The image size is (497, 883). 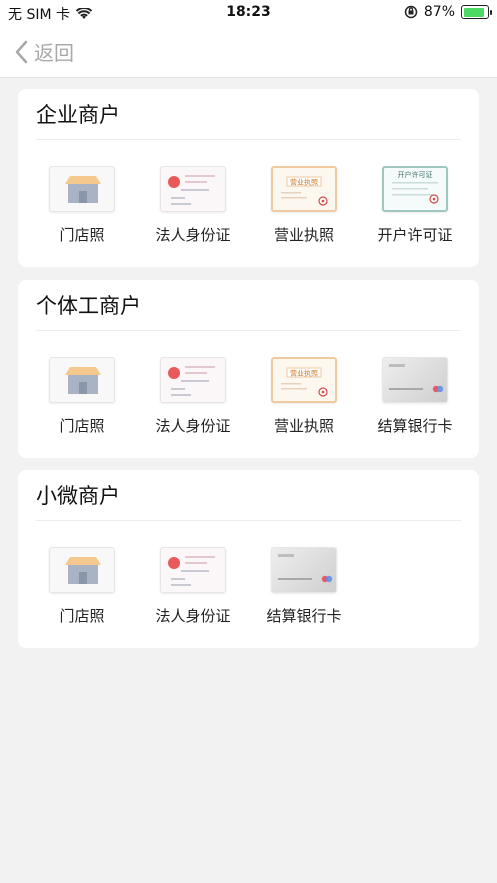 What do you see at coordinates (54, 53) in the screenshot?
I see `back-label: 返回` at bounding box center [54, 53].